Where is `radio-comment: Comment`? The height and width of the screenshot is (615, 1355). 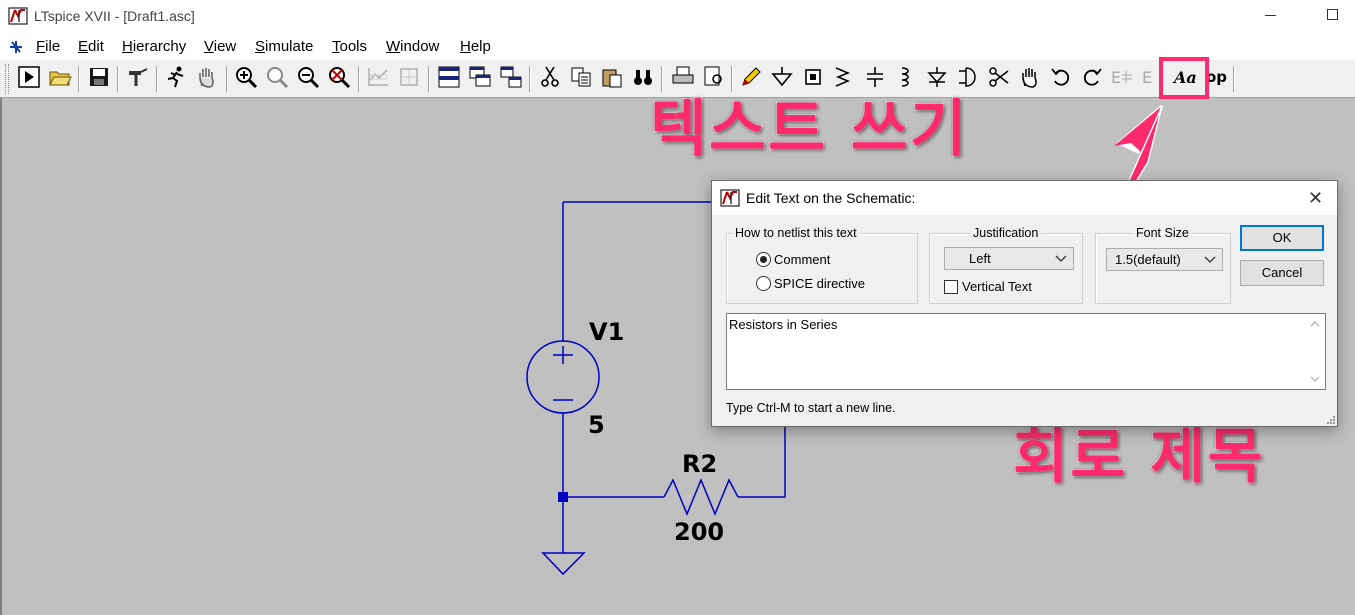 radio-comment: Comment is located at coordinates (793, 259).